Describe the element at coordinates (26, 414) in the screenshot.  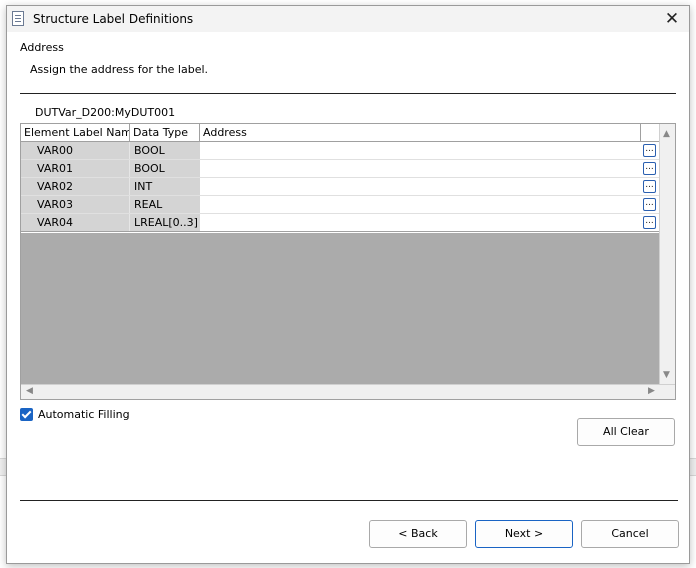
I see `automatic-filling-checkbox` at that location.